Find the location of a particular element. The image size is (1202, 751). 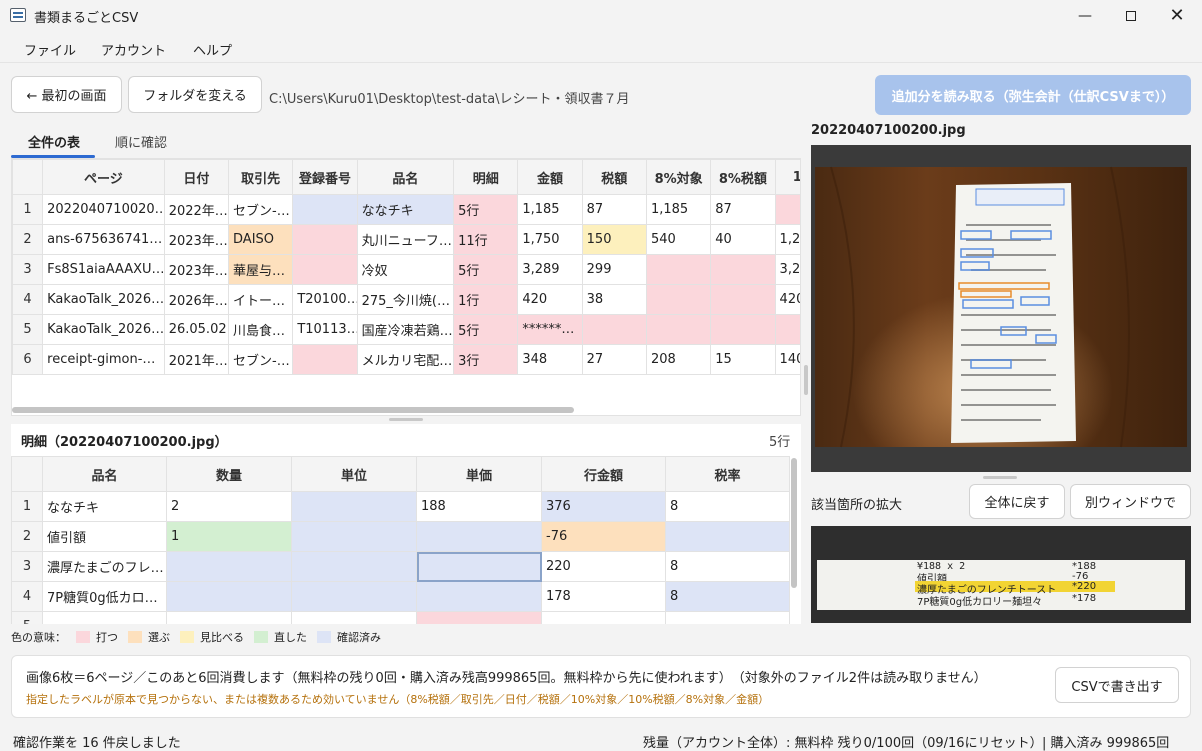

main-col-header: 金額 is located at coordinates (550, 177).